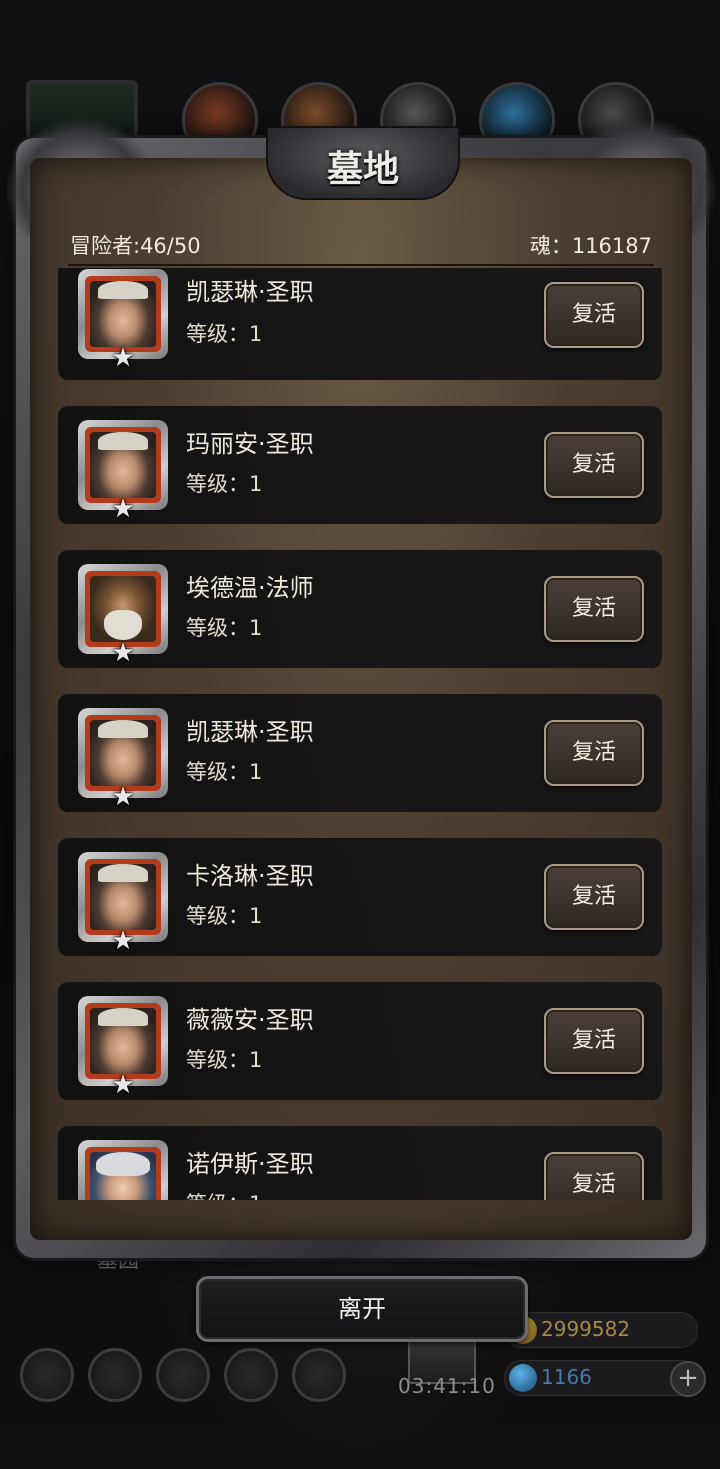 This screenshot has height=1469, width=720. I want to click on hero-name: 玛丽安·圣职, so click(250, 444).